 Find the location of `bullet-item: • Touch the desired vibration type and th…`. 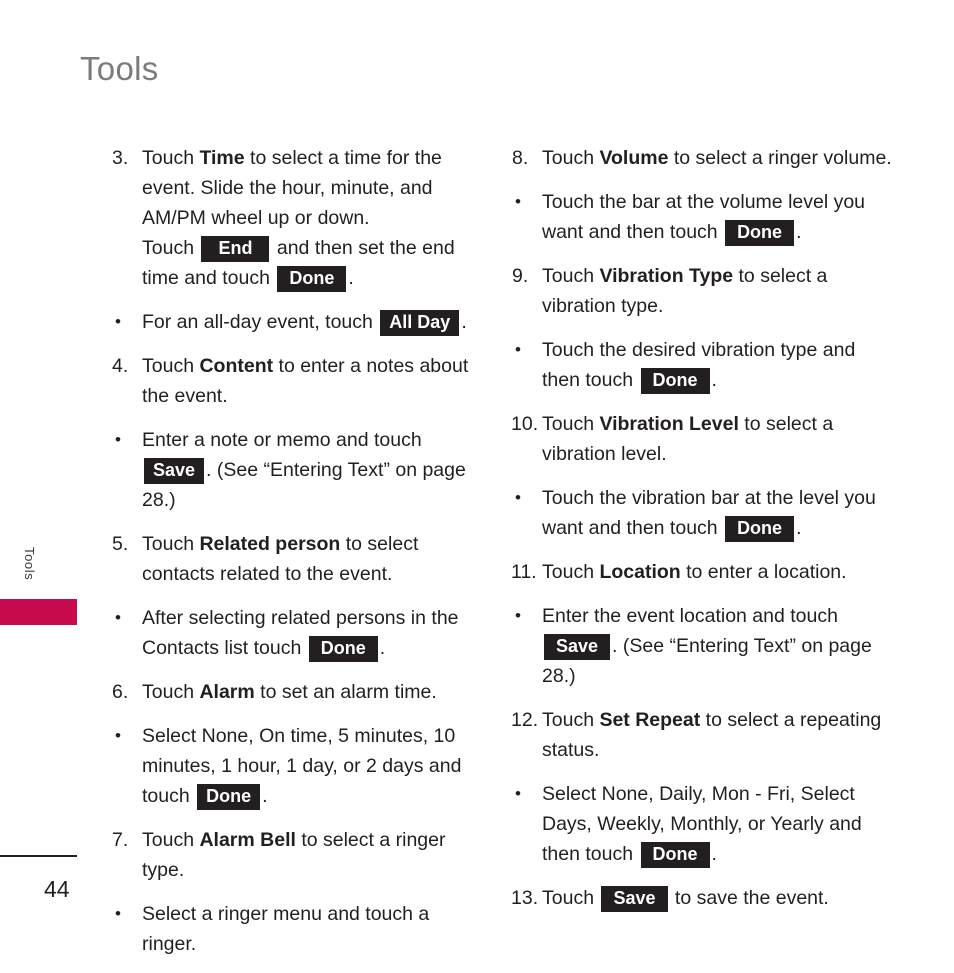

bullet-item: • Touch the desired vibration type and th… is located at coordinates (702, 365).